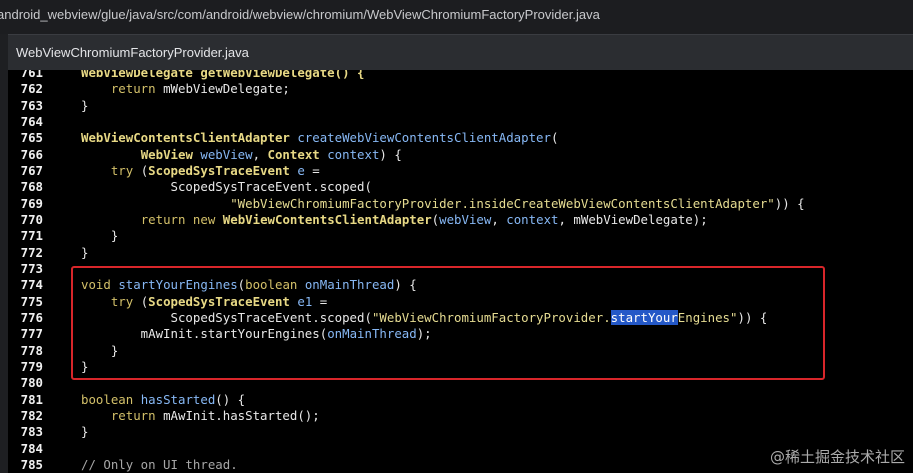  What do you see at coordinates (460, 383) in the screenshot?
I see `code-line: 780` at bounding box center [460, 383].